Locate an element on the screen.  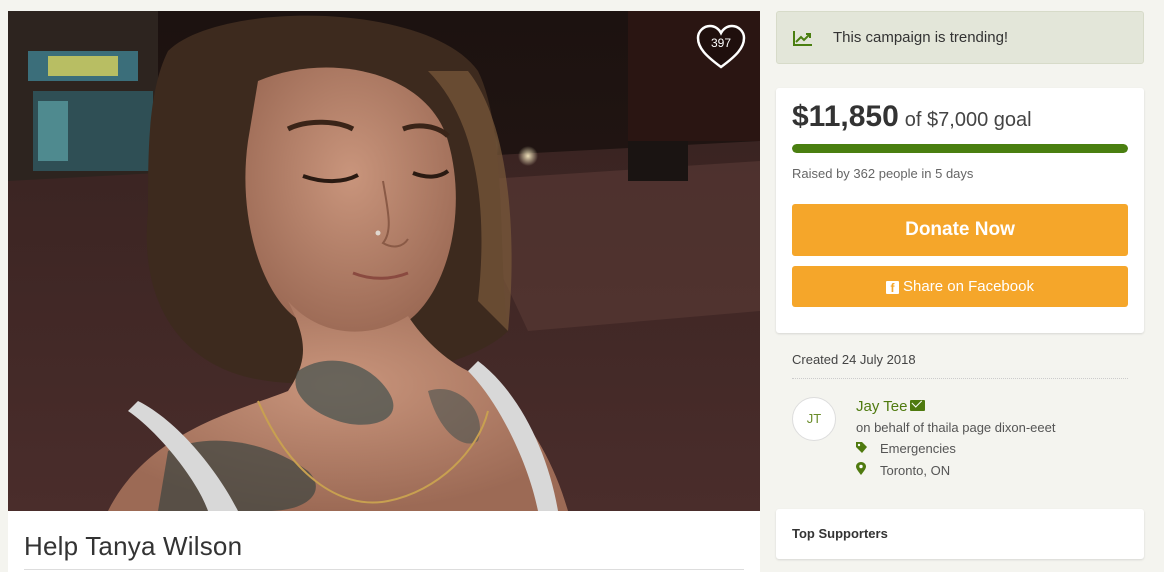
share-facebook-button: f Share on Facebook is located at coordinates (960, 286).